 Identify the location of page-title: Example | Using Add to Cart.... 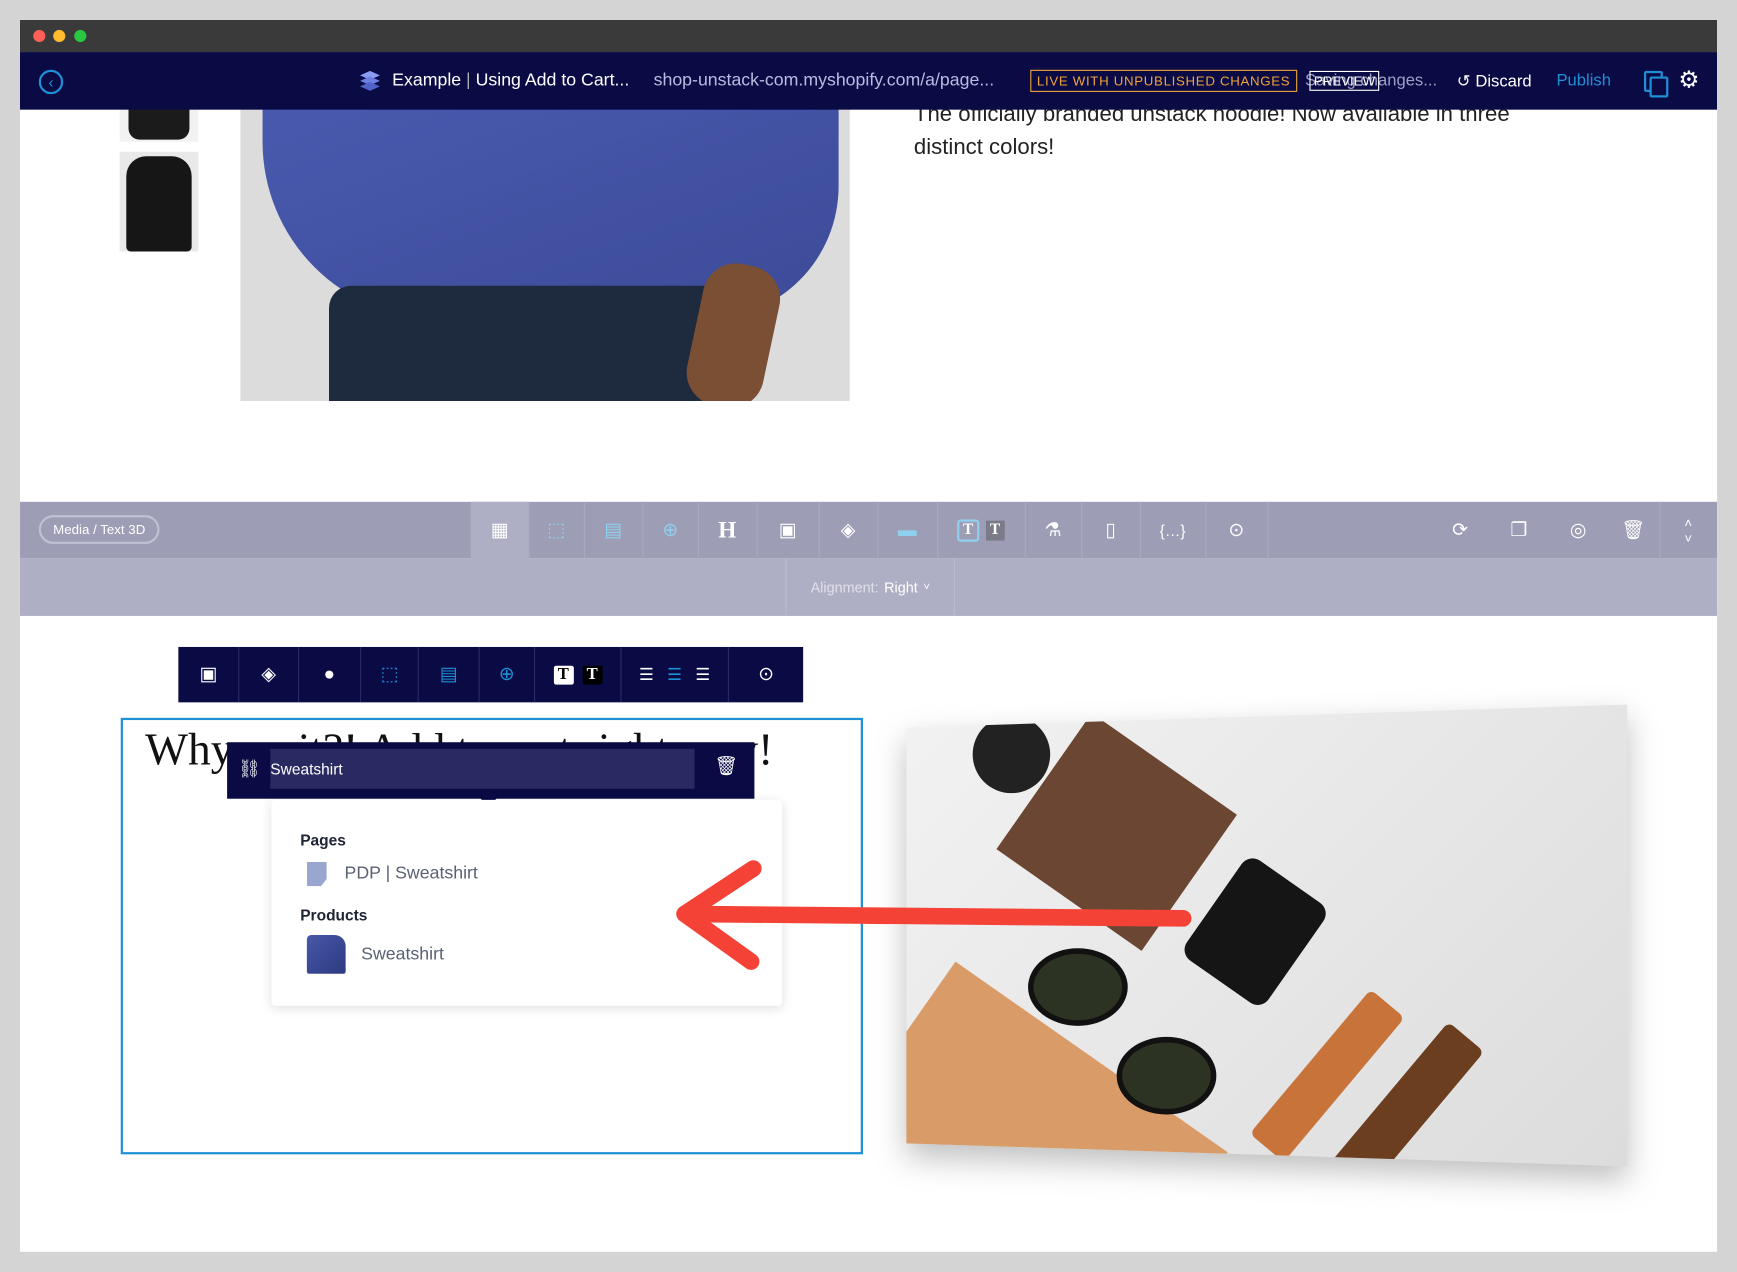
(510, 81).